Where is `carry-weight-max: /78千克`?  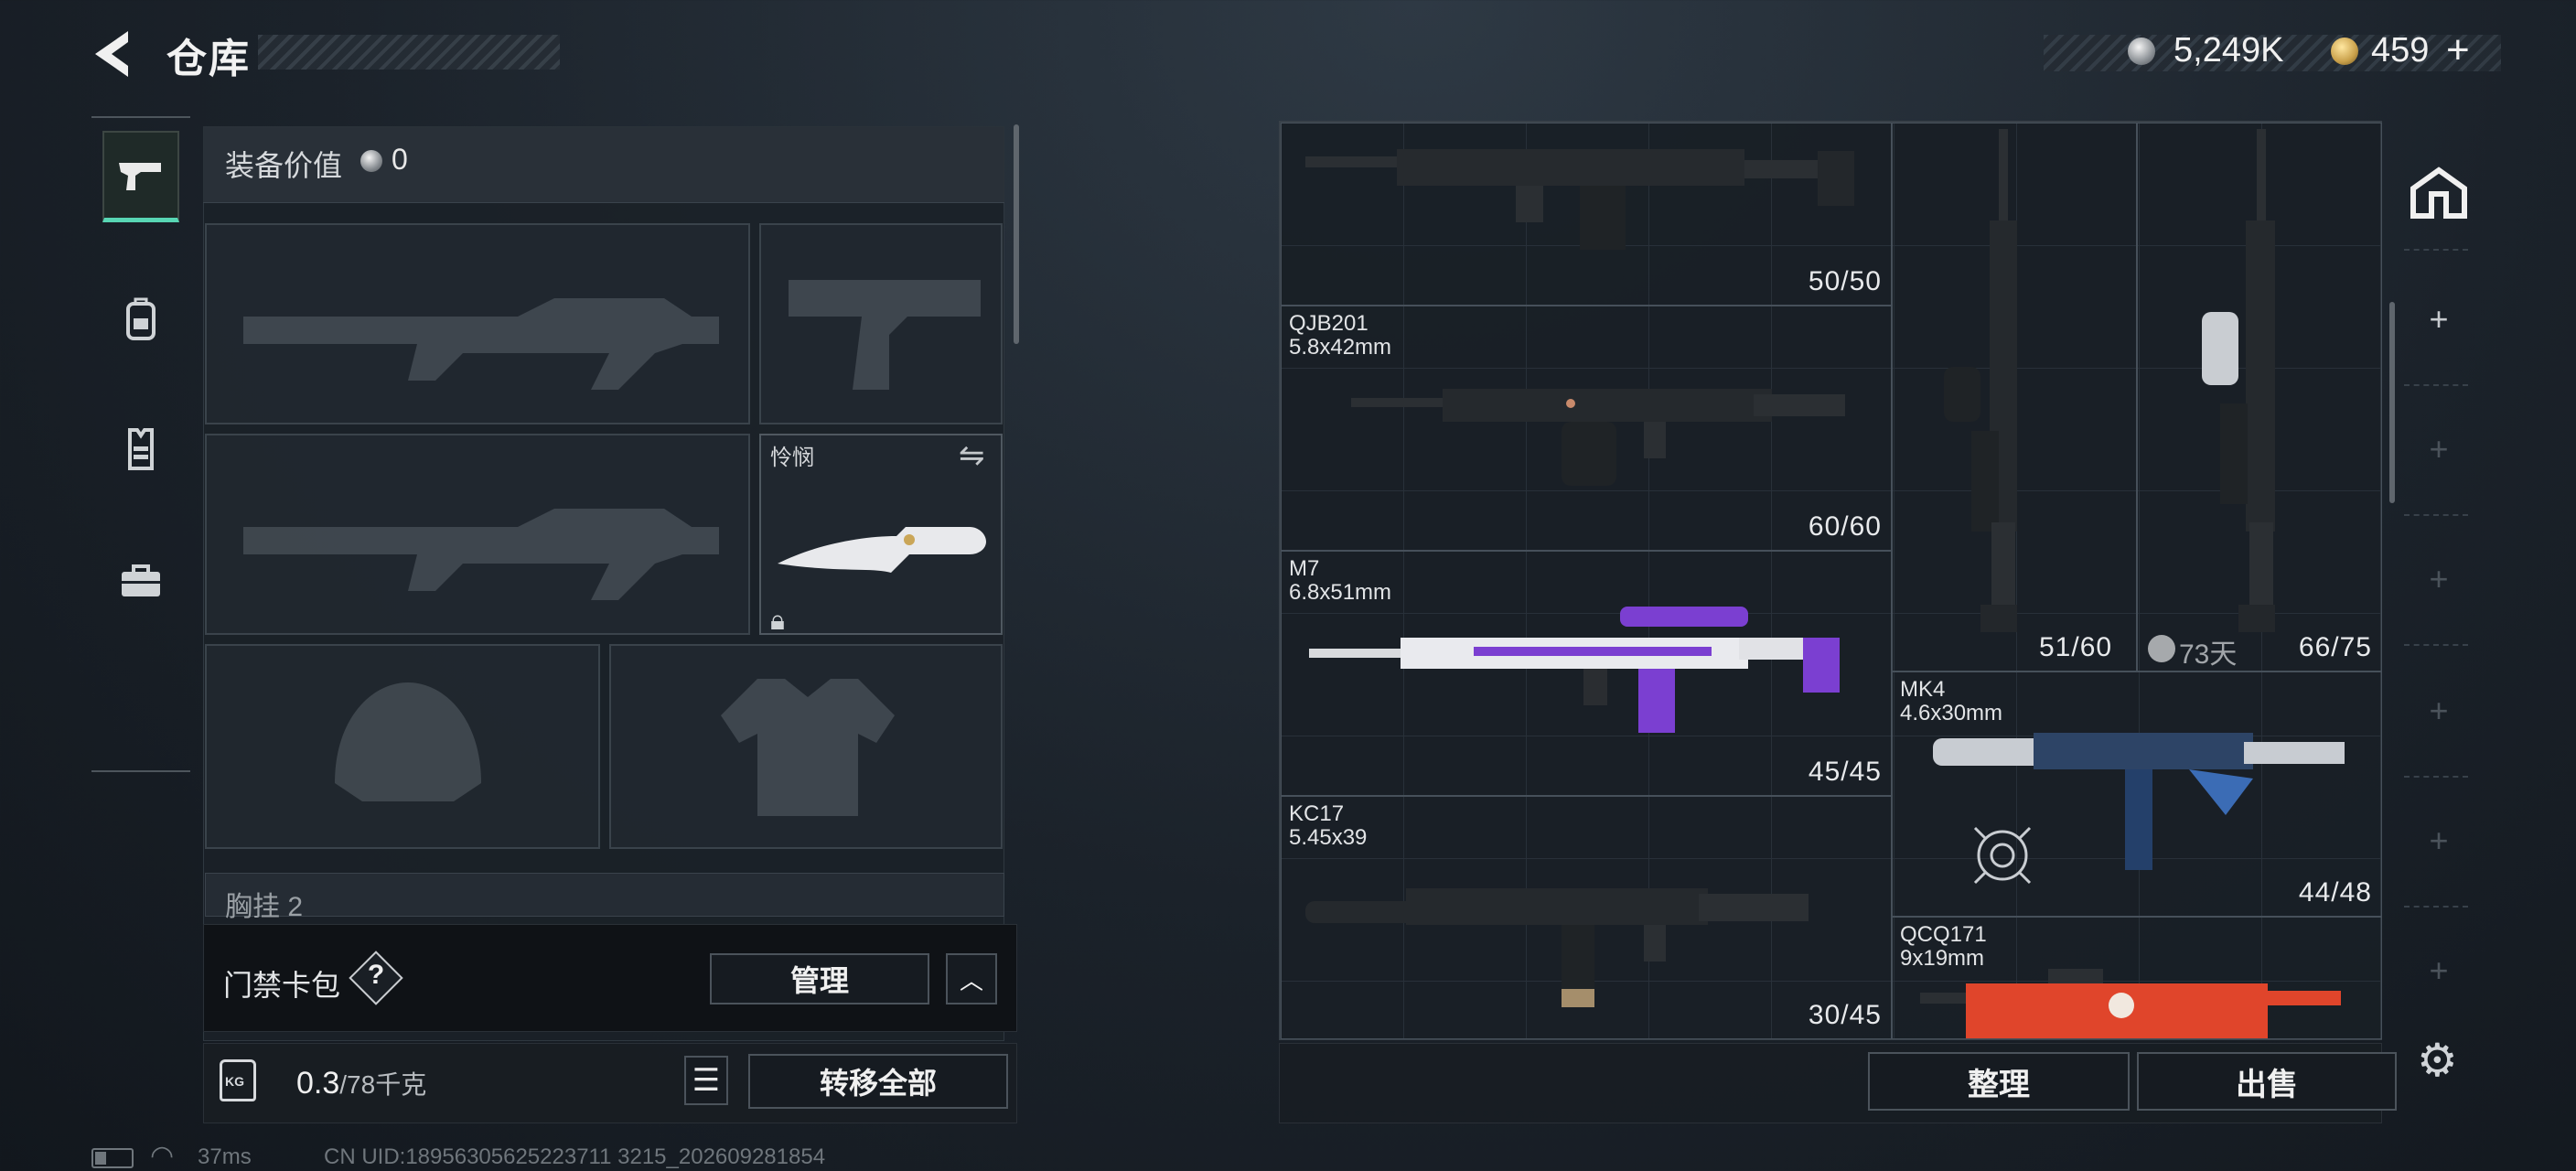 carry-weight-max: /78千克 is located at coordinates (383, 1084).